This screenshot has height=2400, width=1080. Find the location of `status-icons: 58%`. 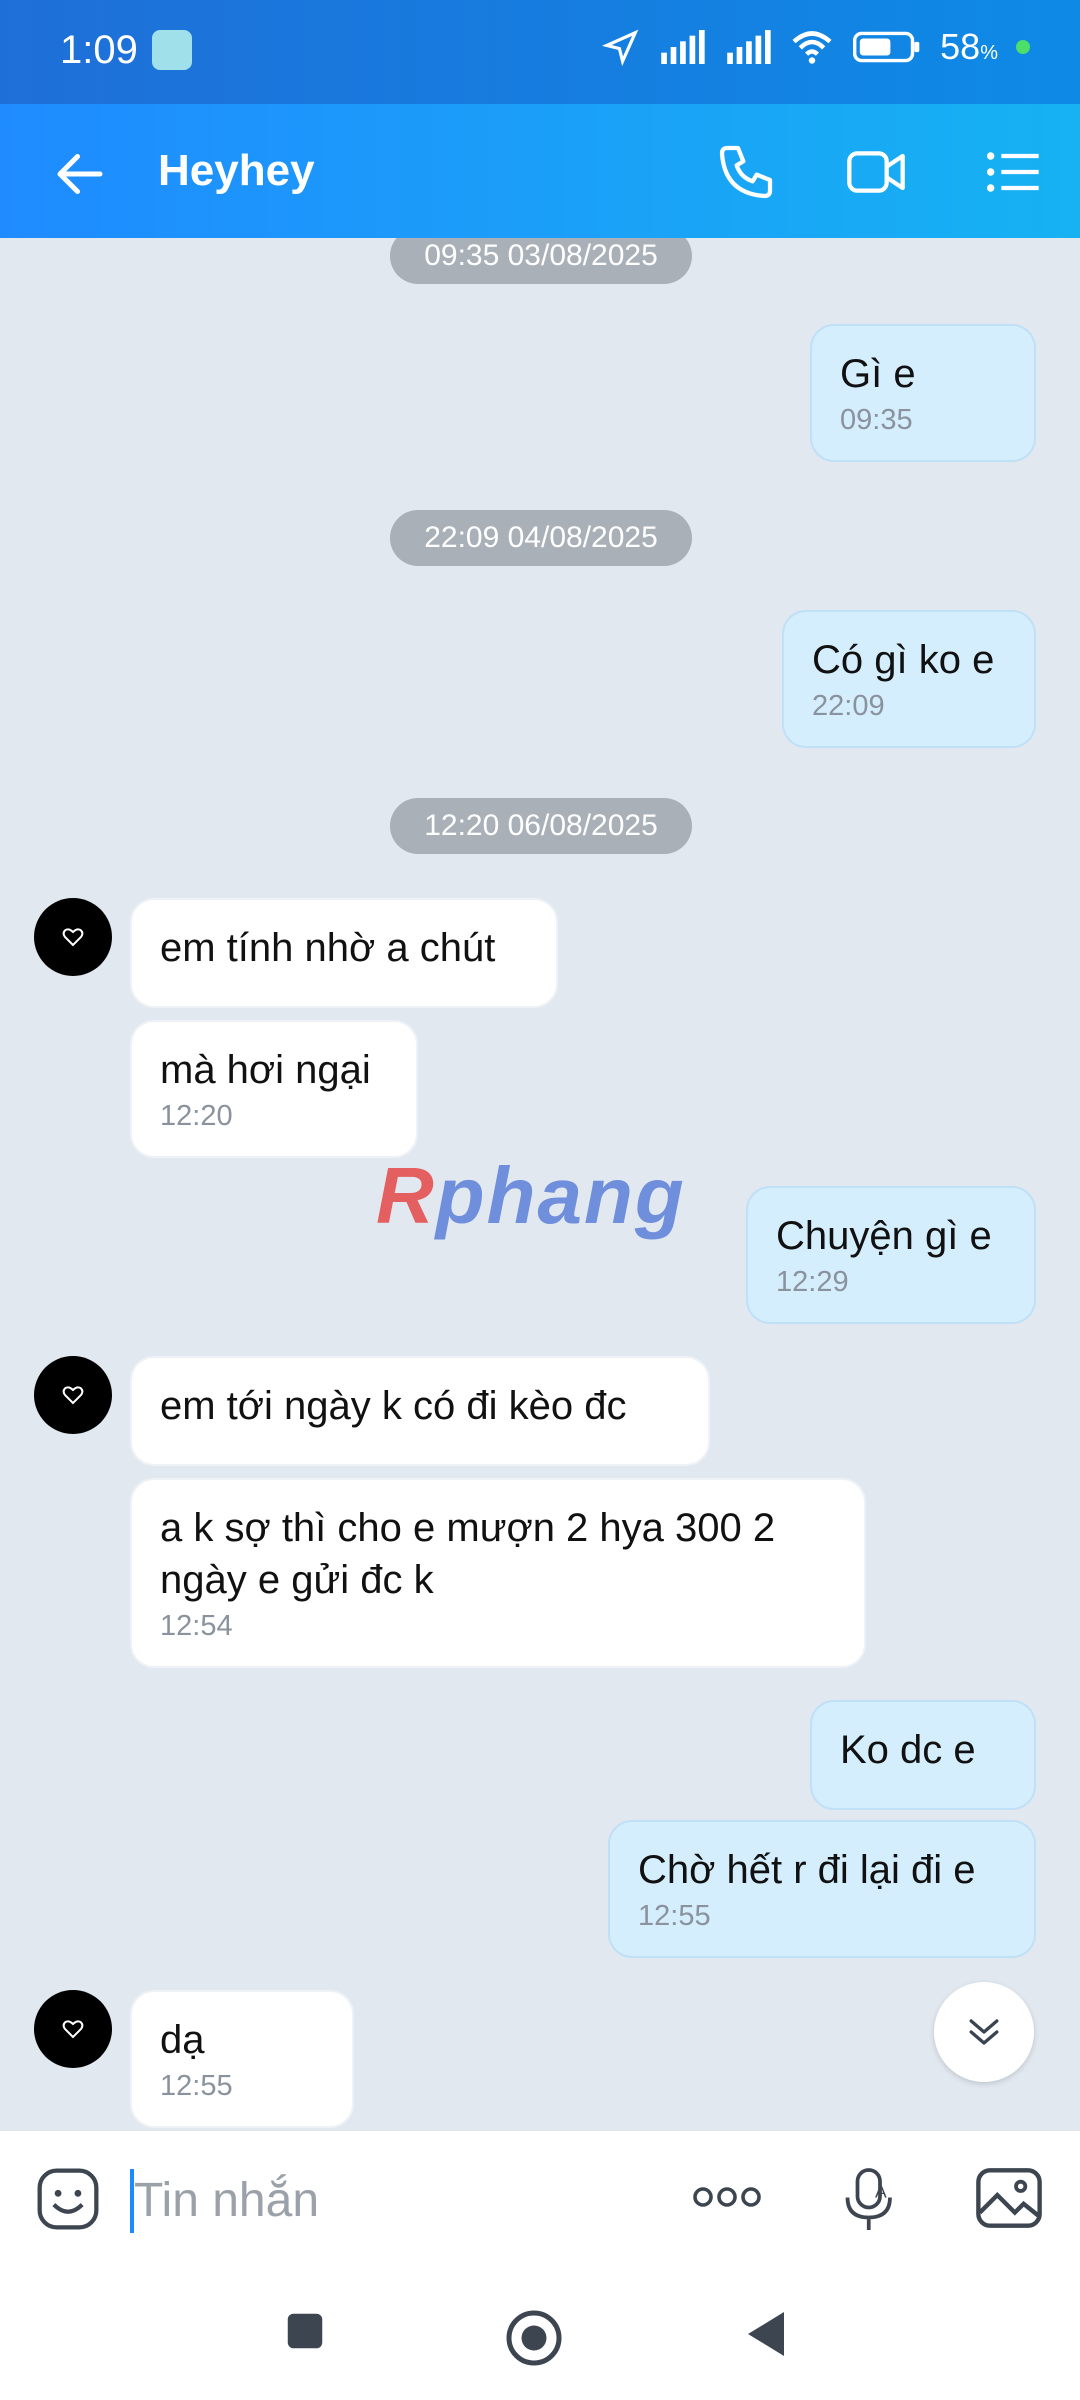

status-icons: 58% is located at coordinates (816, 47).